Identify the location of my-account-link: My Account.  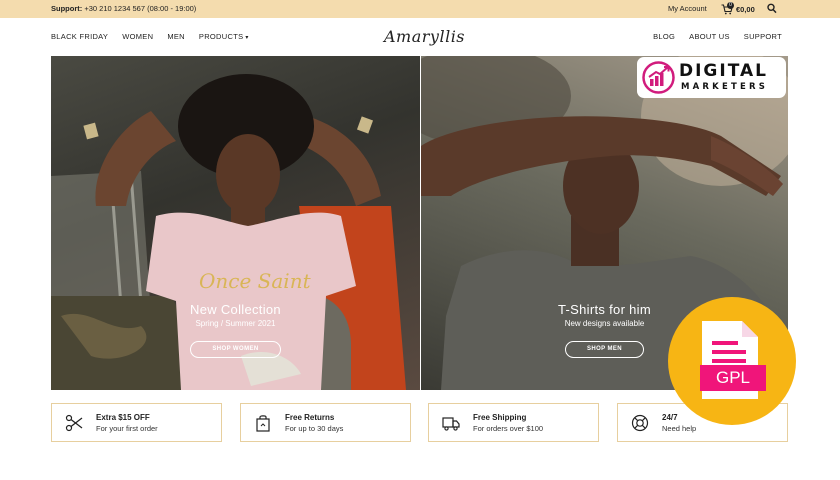
(687, 8).